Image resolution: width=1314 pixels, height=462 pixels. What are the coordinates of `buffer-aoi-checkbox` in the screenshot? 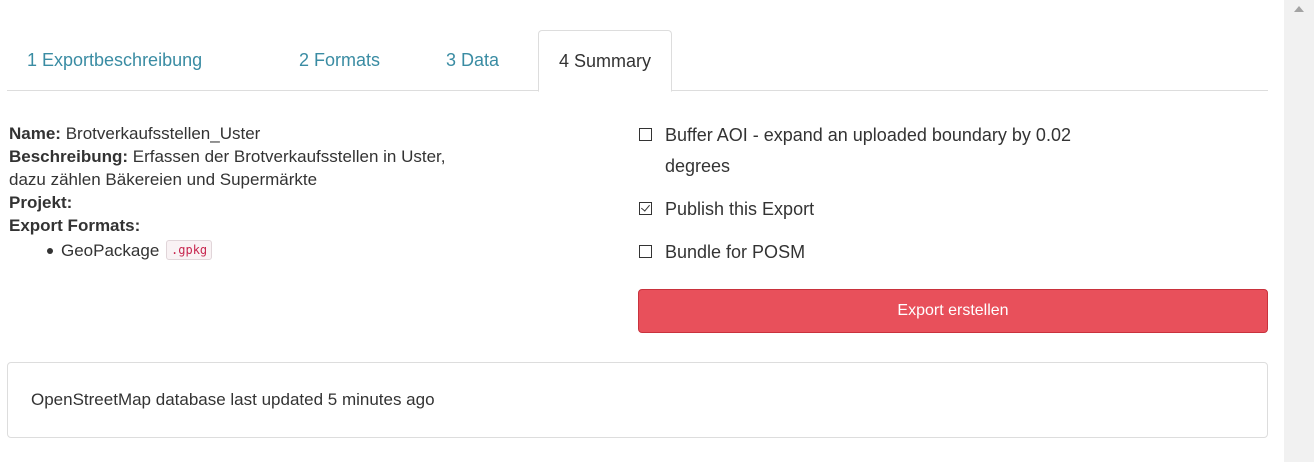 It's located at (645, 134).